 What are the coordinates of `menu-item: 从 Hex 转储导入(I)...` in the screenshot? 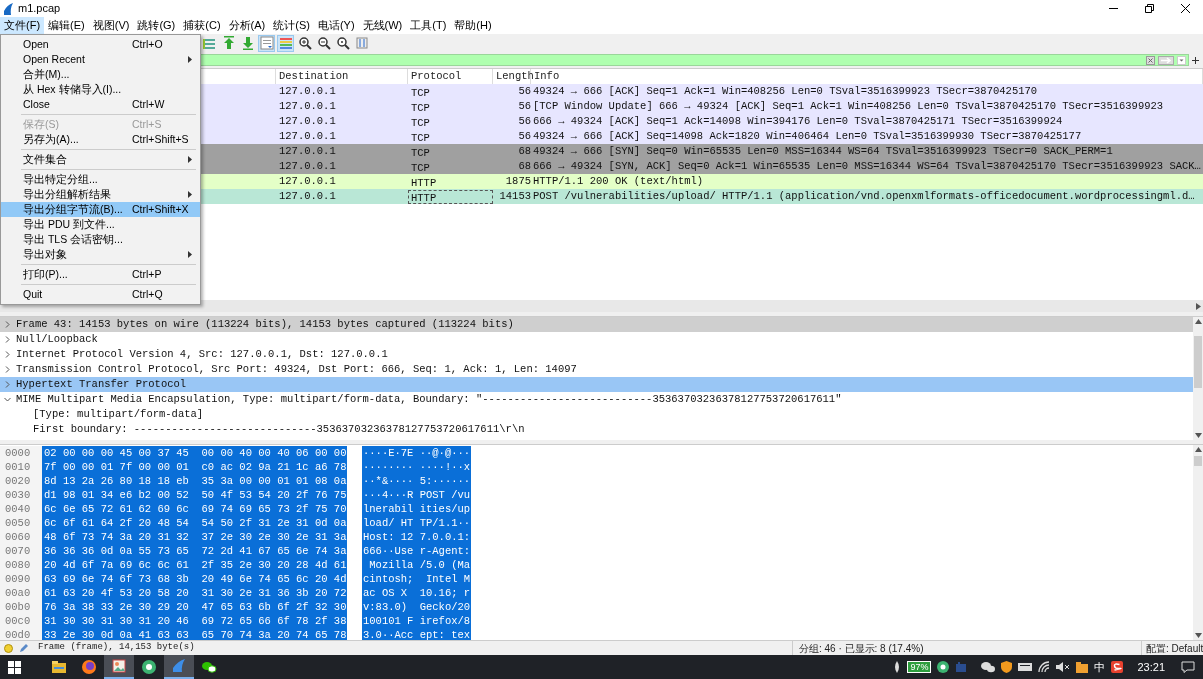 It's located at (100, 89).